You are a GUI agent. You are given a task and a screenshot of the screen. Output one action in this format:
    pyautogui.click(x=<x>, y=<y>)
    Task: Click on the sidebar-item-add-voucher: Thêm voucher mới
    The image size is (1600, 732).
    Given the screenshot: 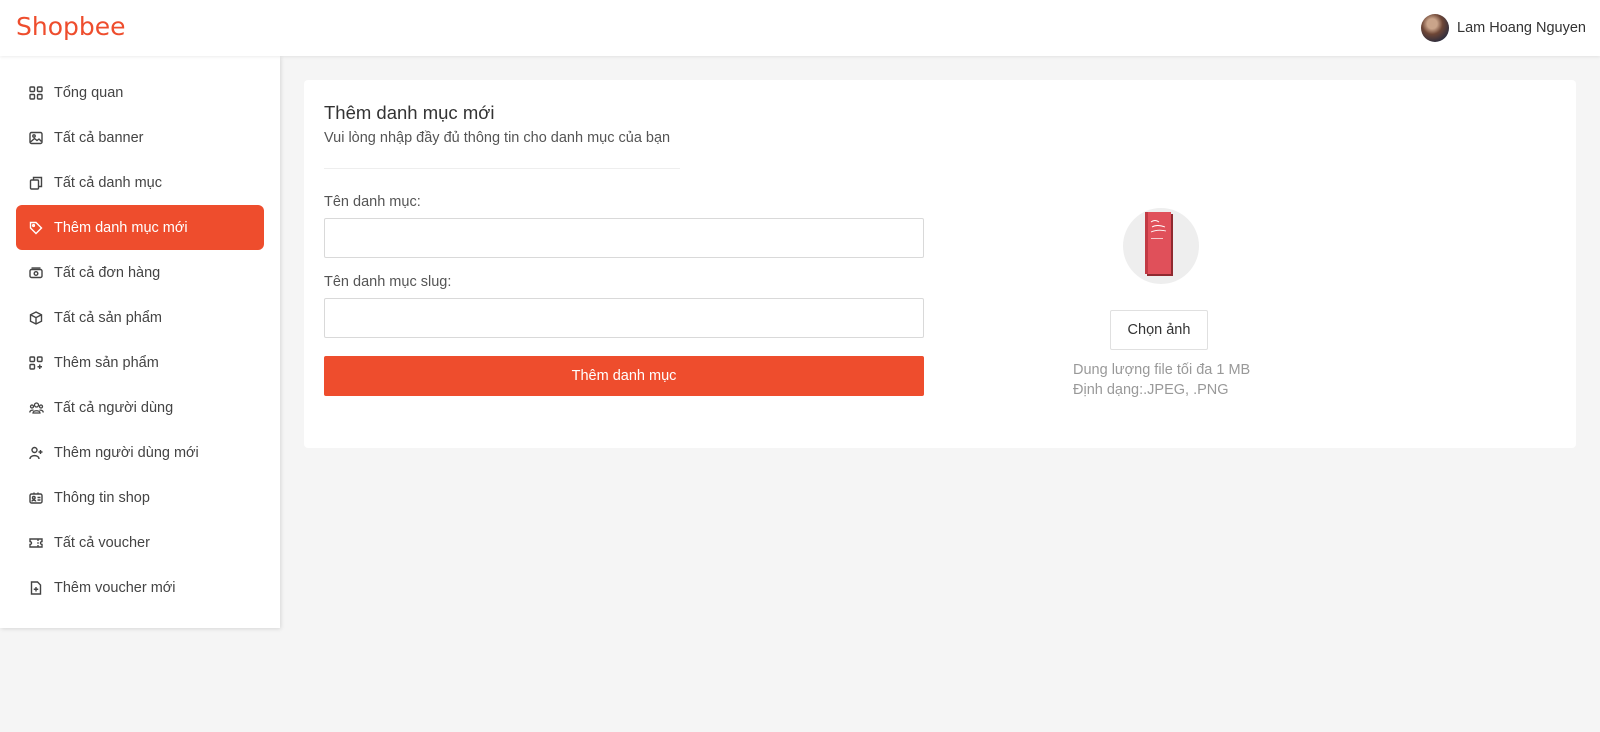 What is the action you would take?
    pyautogui.click(x=140, y=587)
    